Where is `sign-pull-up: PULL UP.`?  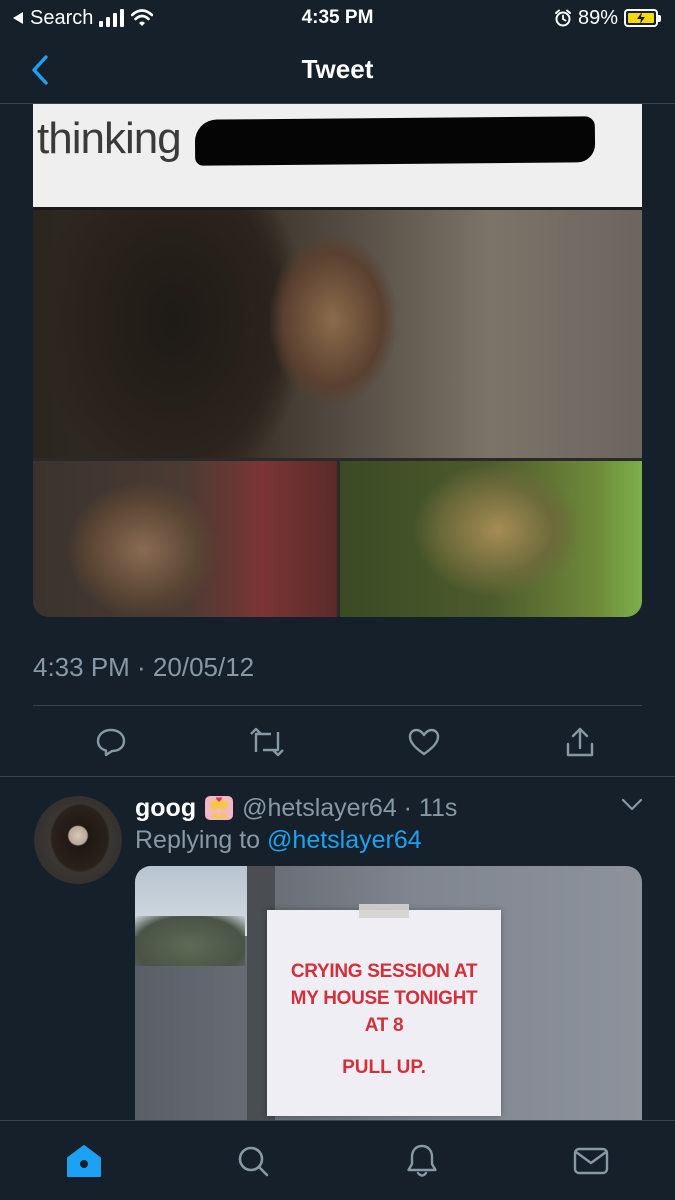
sign-pull-up: PULL UP. is located at coordinates (384, 1067).